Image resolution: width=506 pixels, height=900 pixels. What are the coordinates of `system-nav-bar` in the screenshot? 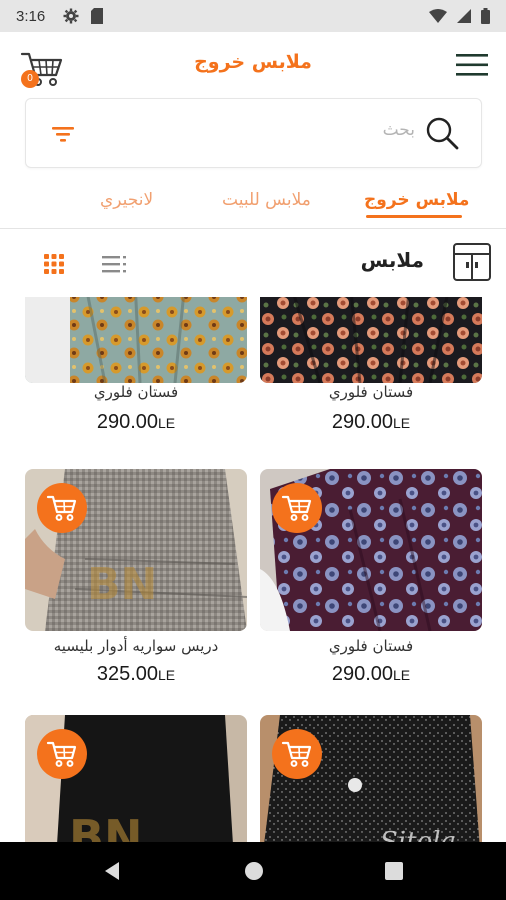 It's located at (253, 871).